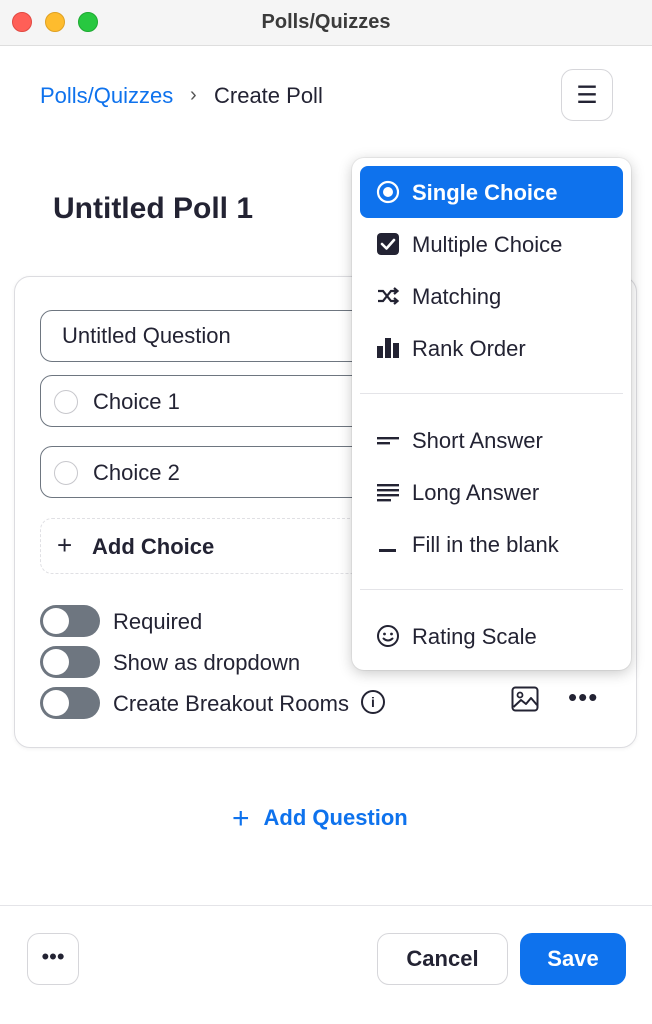  What do you see at coordinates (388, 192) in the screenshot?
I see `radio-selected-icon` at bounding box center [388, 192].